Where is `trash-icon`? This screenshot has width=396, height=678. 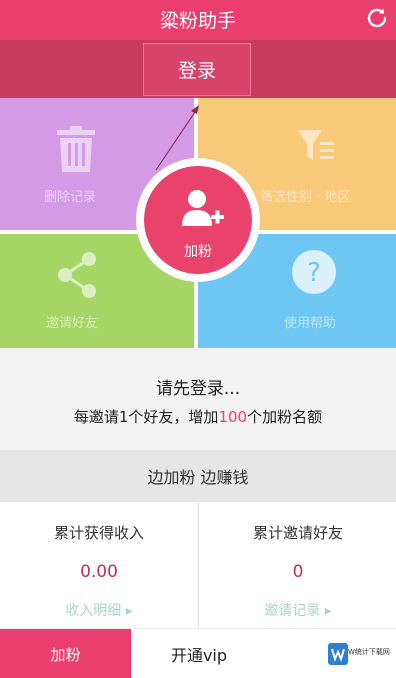
trash-icon is located at coordinates (76, 149).